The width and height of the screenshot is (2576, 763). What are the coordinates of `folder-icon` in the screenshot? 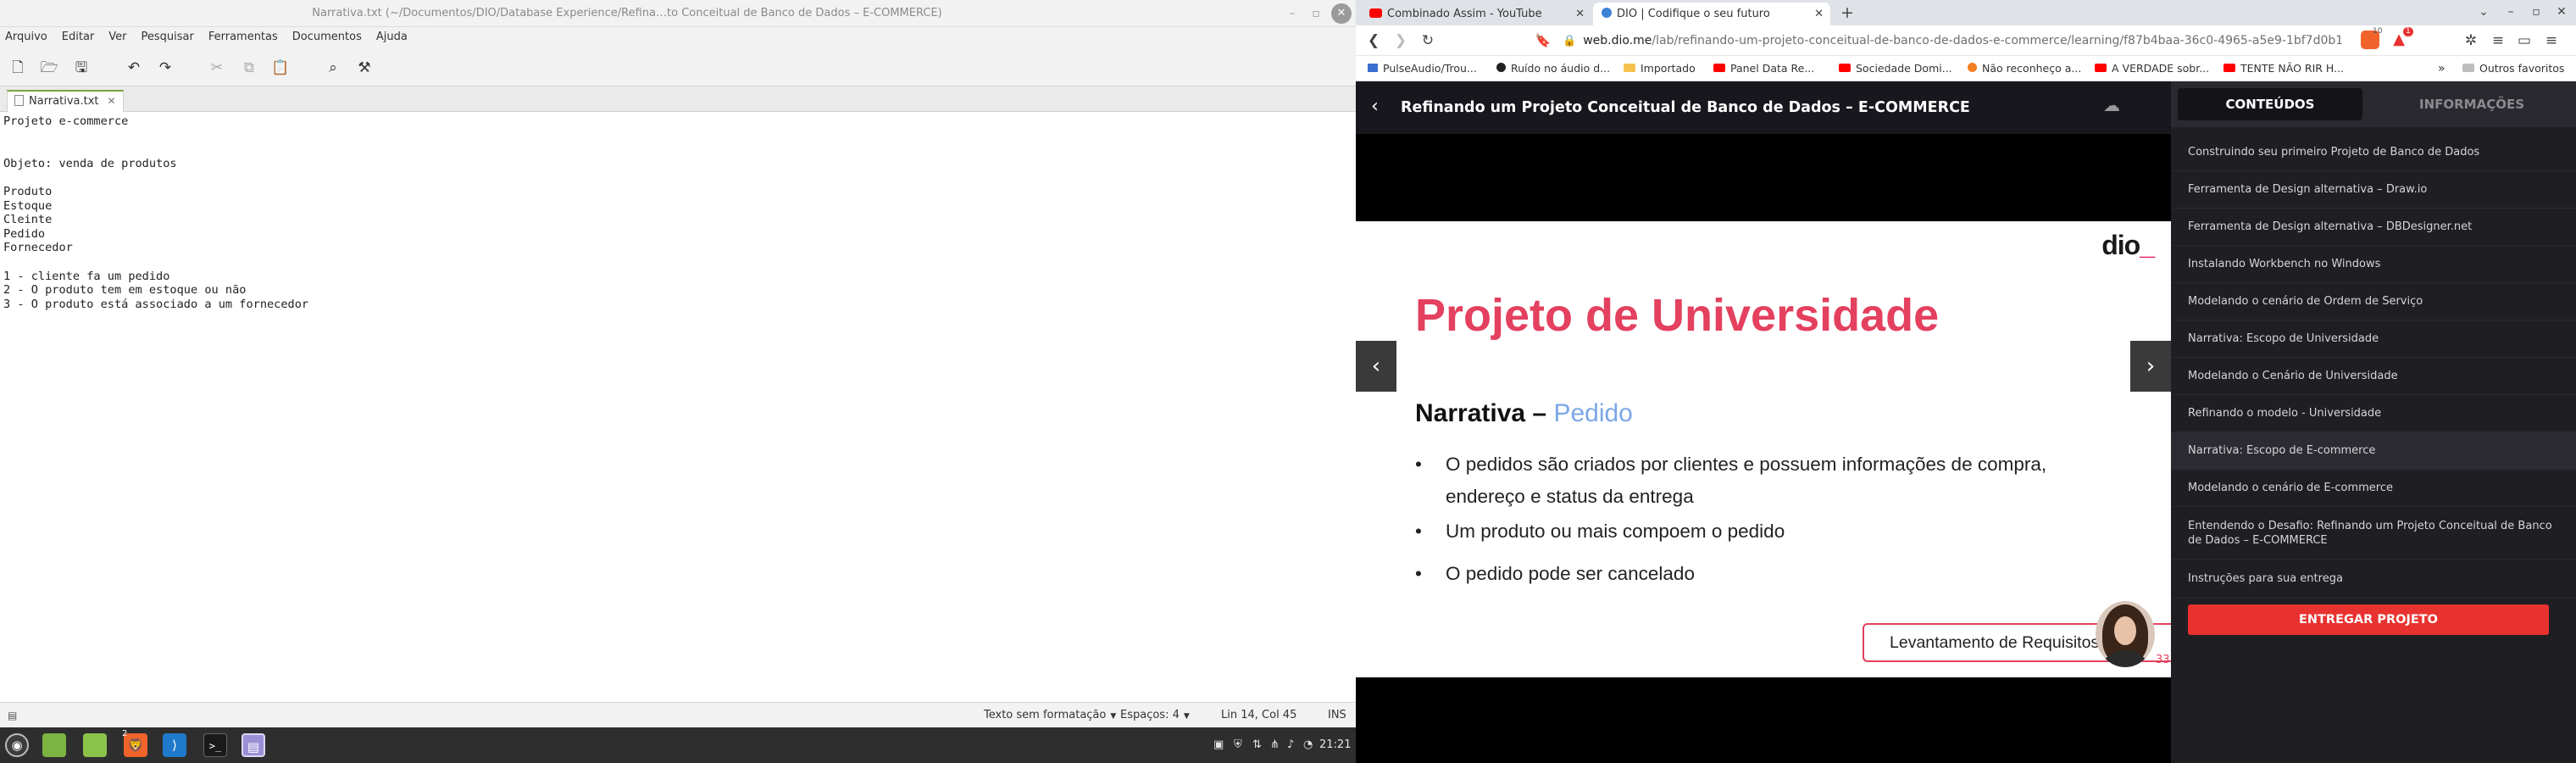 It's located at (1629, 68).